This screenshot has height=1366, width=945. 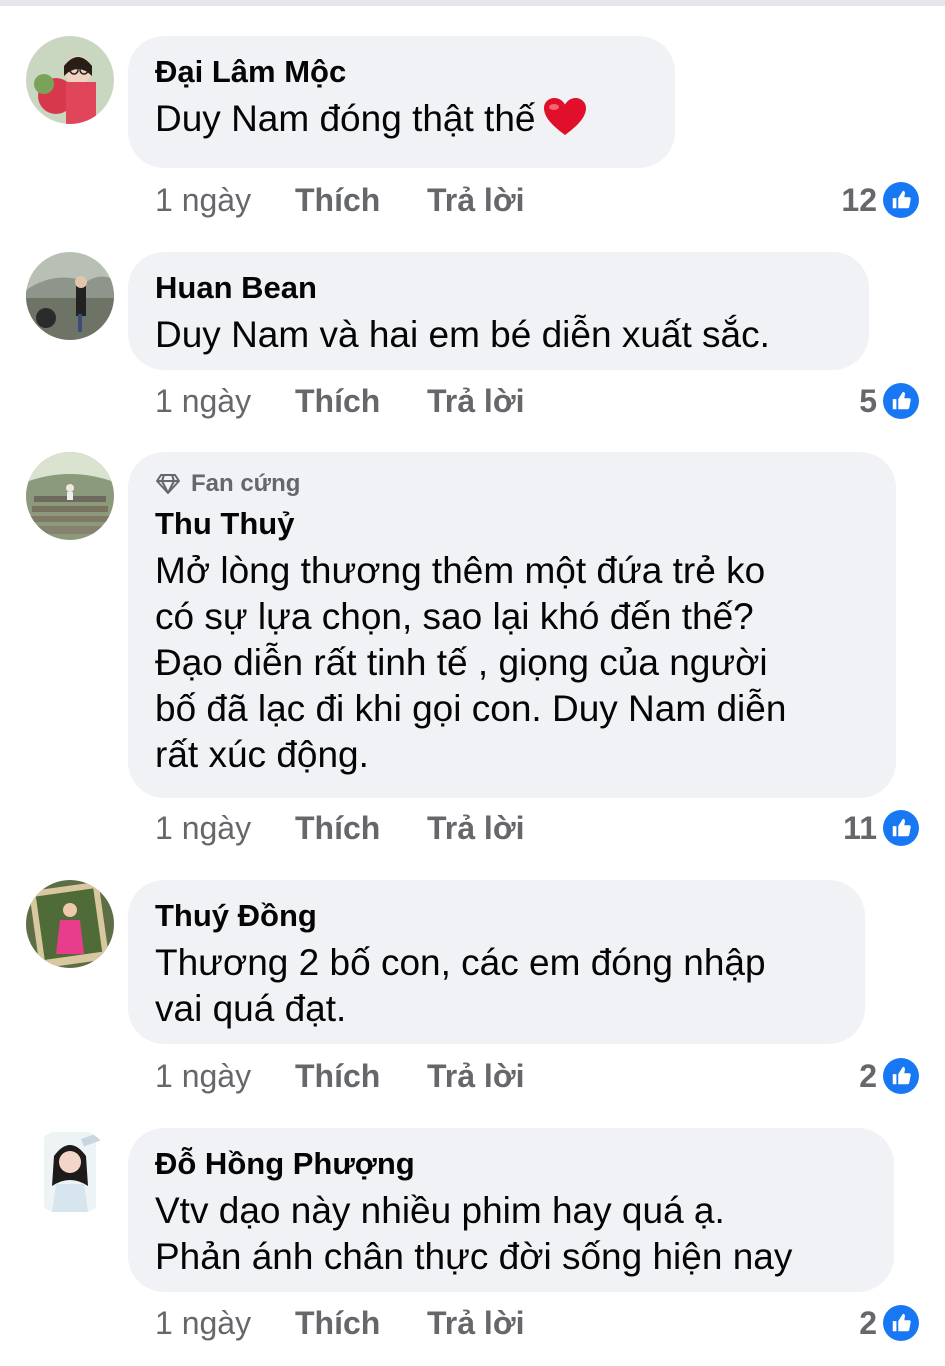 What do you see at coordinates (859, 199) in the screenshot?
I see `reaction-count-value: 12` at bounding box center [859, 199].